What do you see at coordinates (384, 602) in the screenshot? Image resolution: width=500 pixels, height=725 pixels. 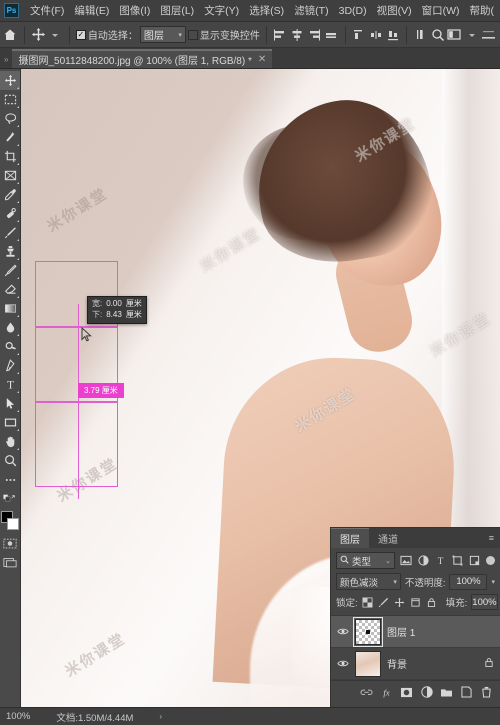 I see `lock-image-icon` at bounding box center [384, 602].